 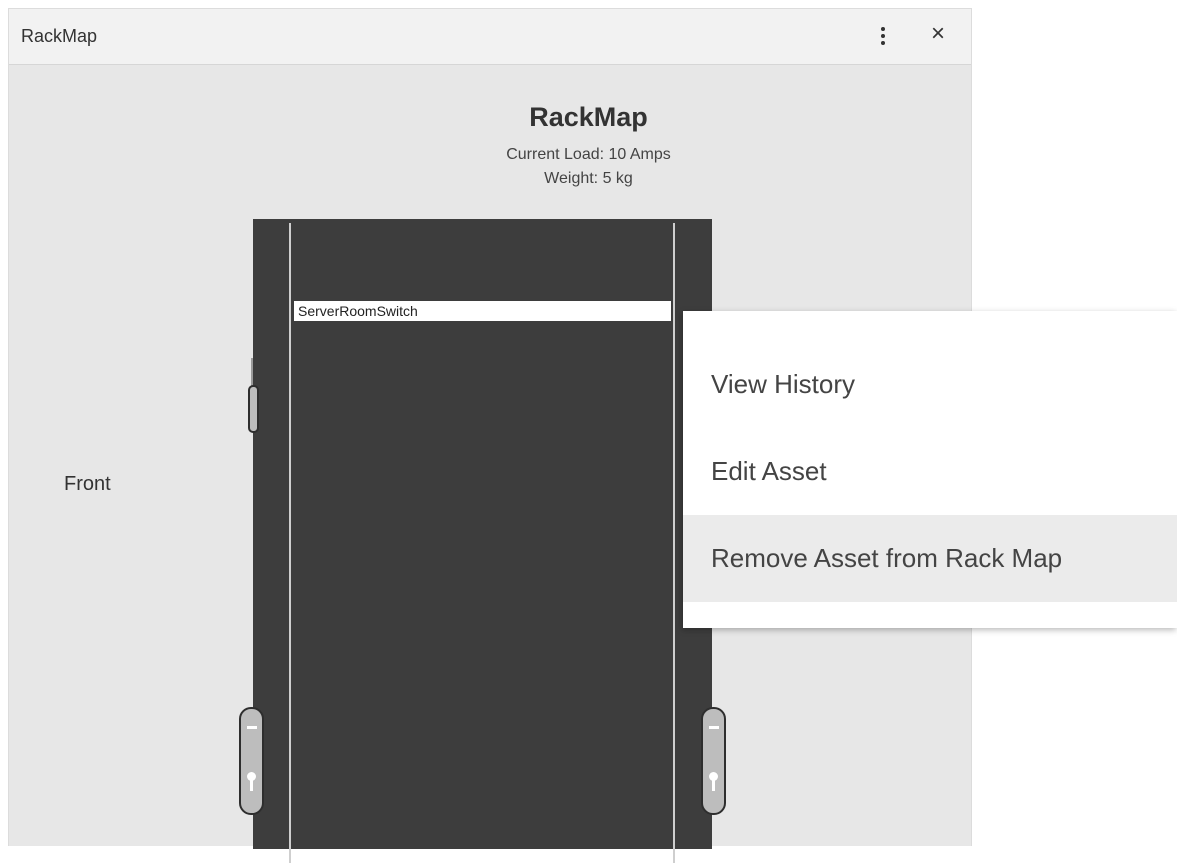 I want to click on panel-title: RackMap, so click(x=59, y=36).